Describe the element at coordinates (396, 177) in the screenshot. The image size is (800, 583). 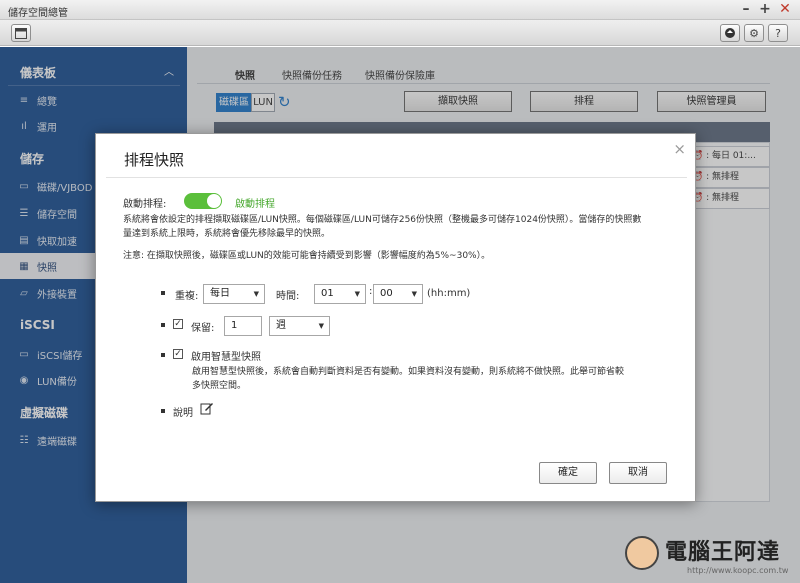
I see `divider` at that location.